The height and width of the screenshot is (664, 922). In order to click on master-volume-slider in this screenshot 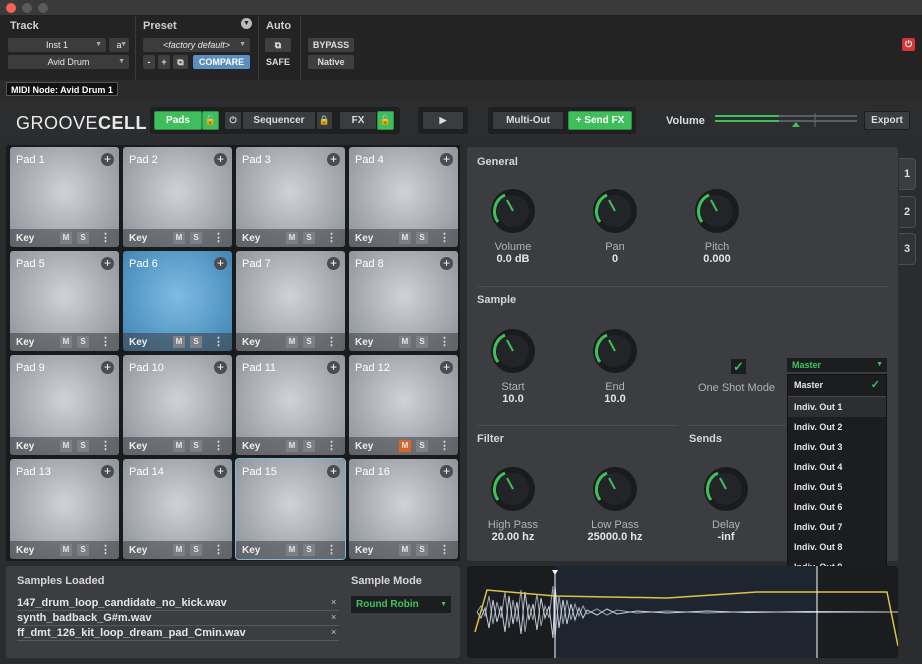, I will do `click(786, 120)`.